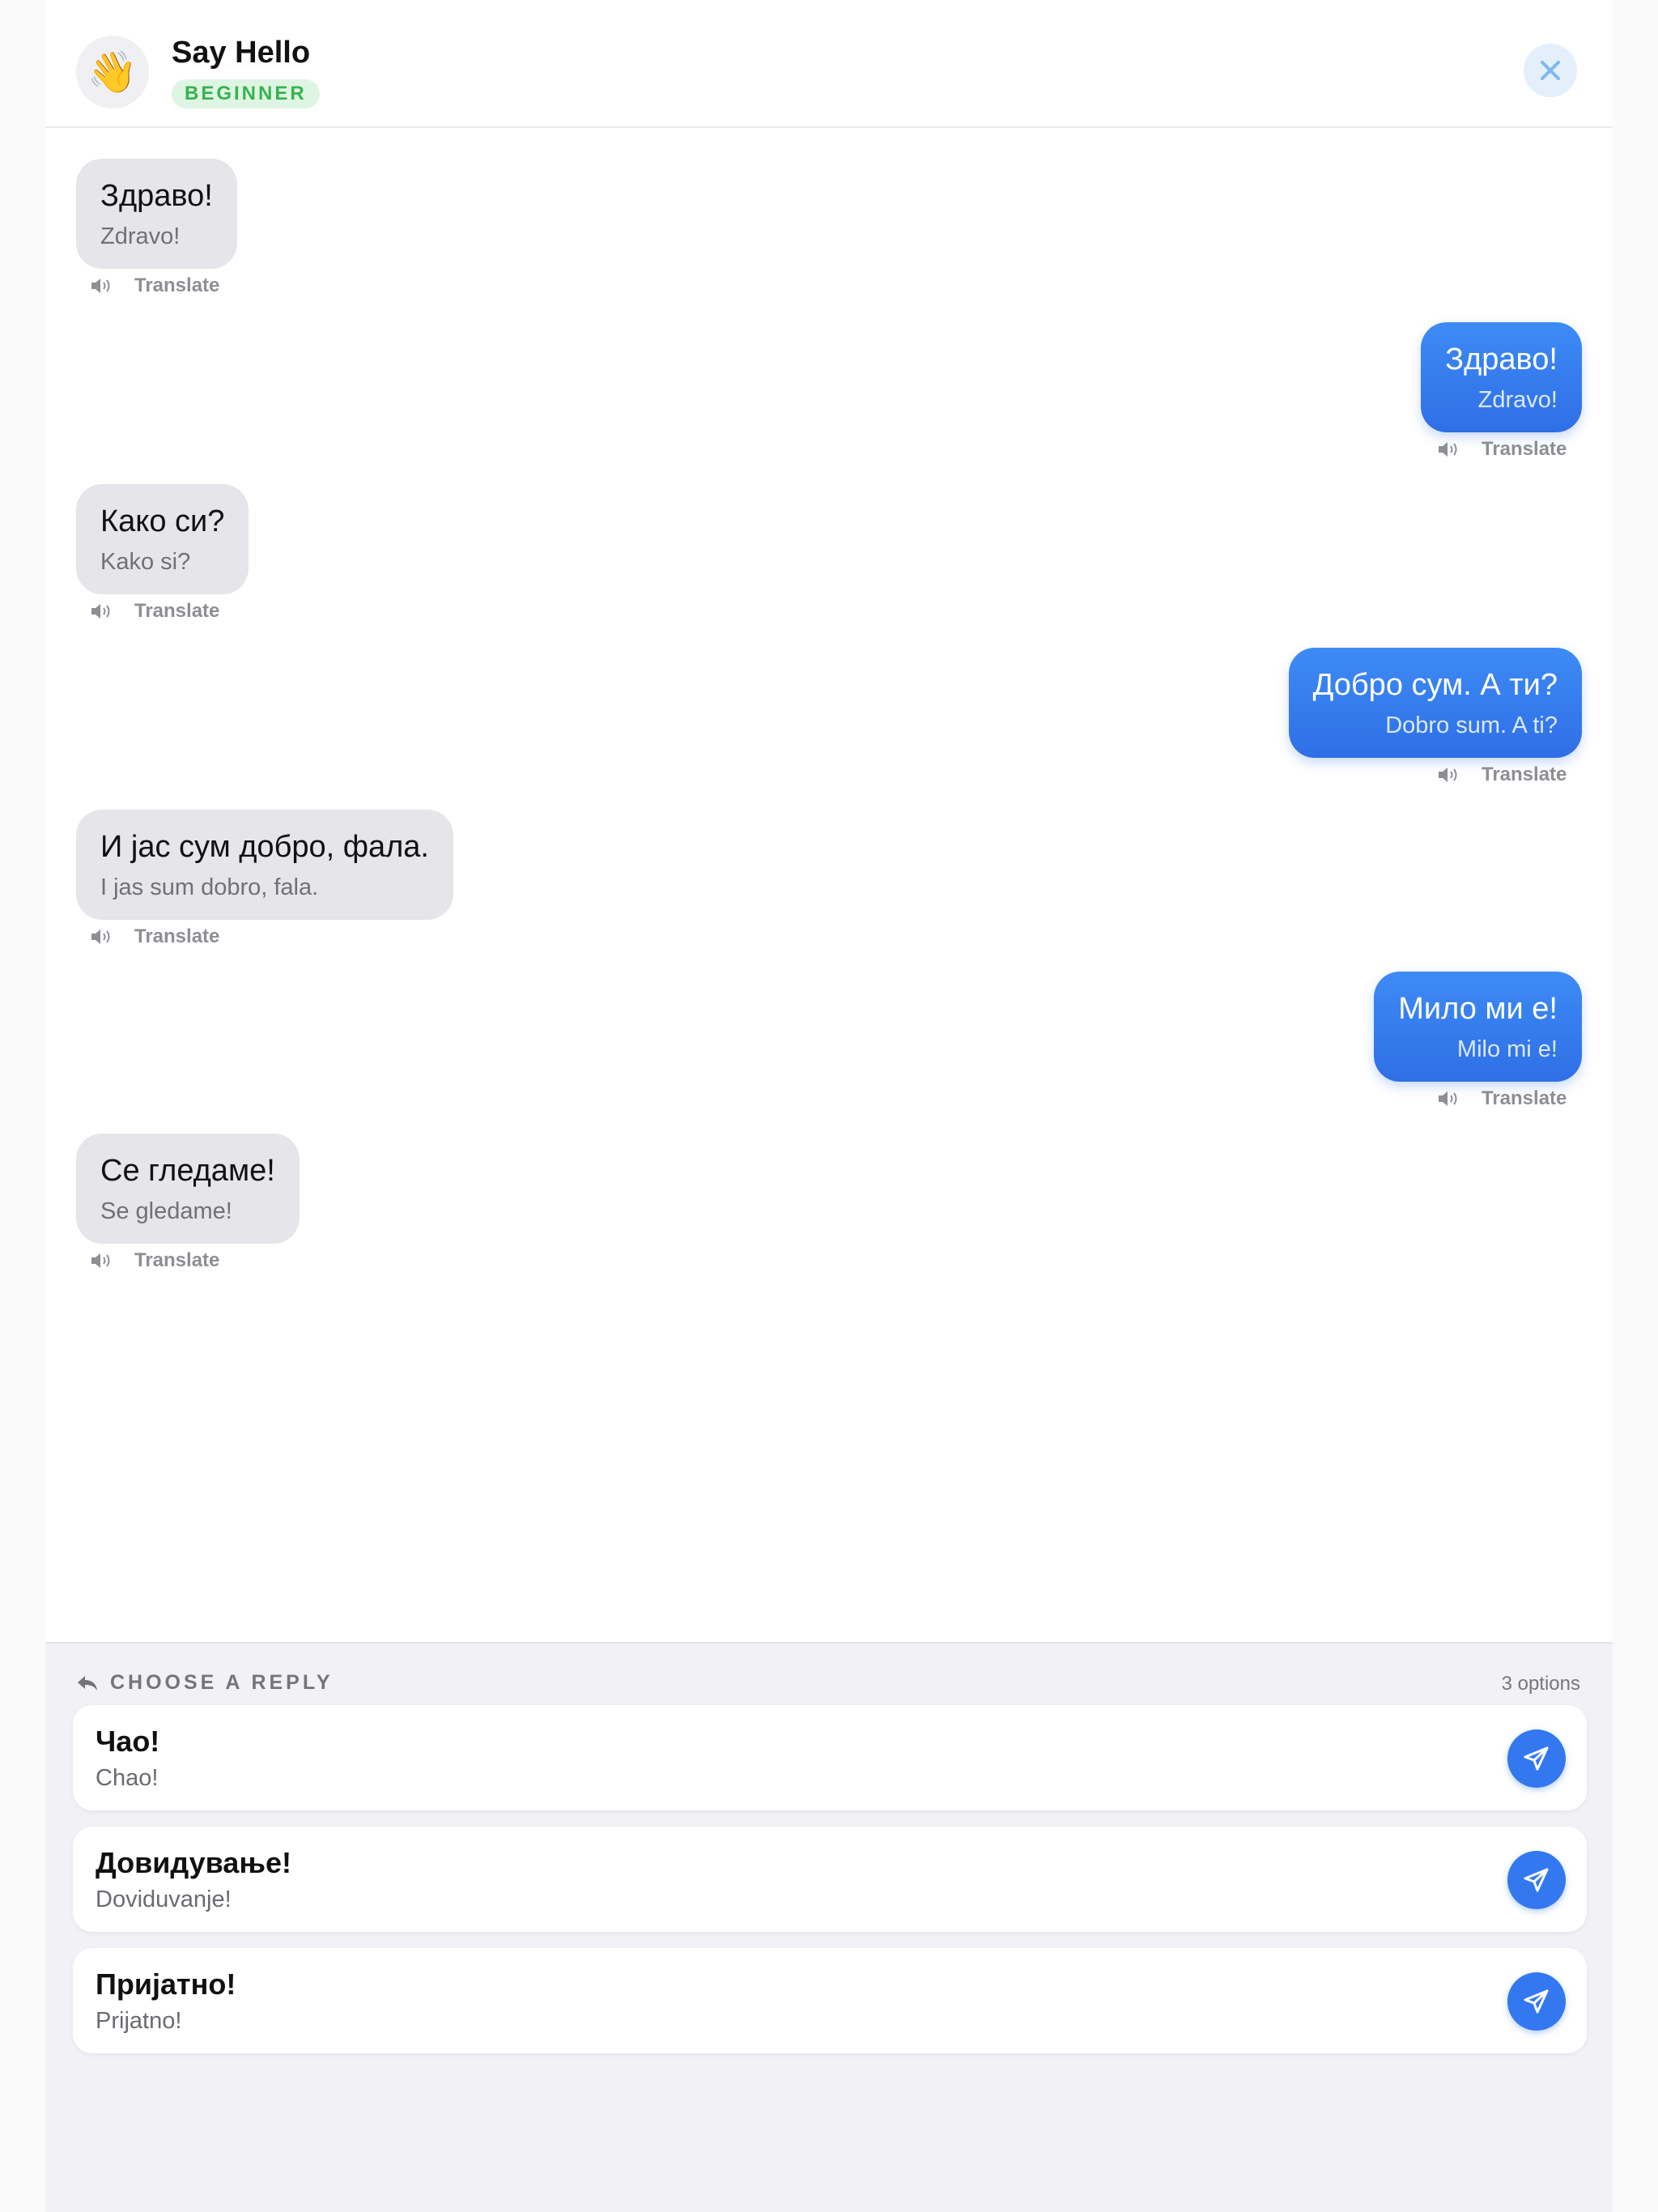  I want to click on close-button, so click(1550, 71).